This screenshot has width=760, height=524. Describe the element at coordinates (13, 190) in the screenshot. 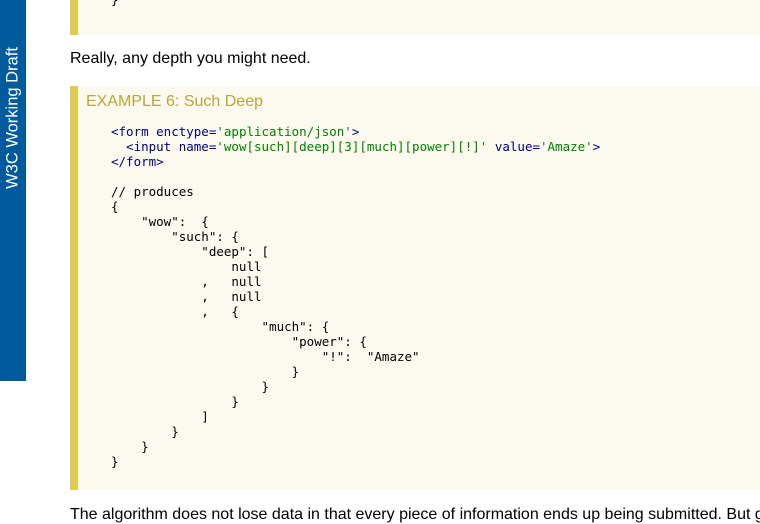

I see `w3c-working-draft-badge: W3C Working Draft` at that location.